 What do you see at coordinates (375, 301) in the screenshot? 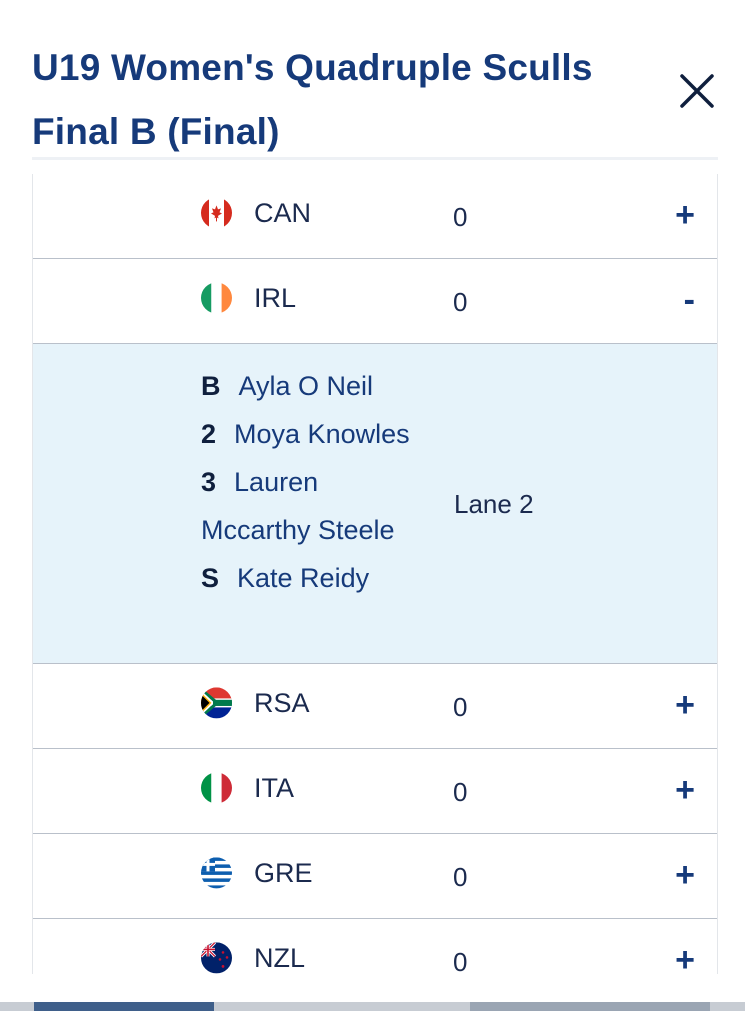
I see `result-row-irl: IRL 0 -` at bounding box center [375, 301].